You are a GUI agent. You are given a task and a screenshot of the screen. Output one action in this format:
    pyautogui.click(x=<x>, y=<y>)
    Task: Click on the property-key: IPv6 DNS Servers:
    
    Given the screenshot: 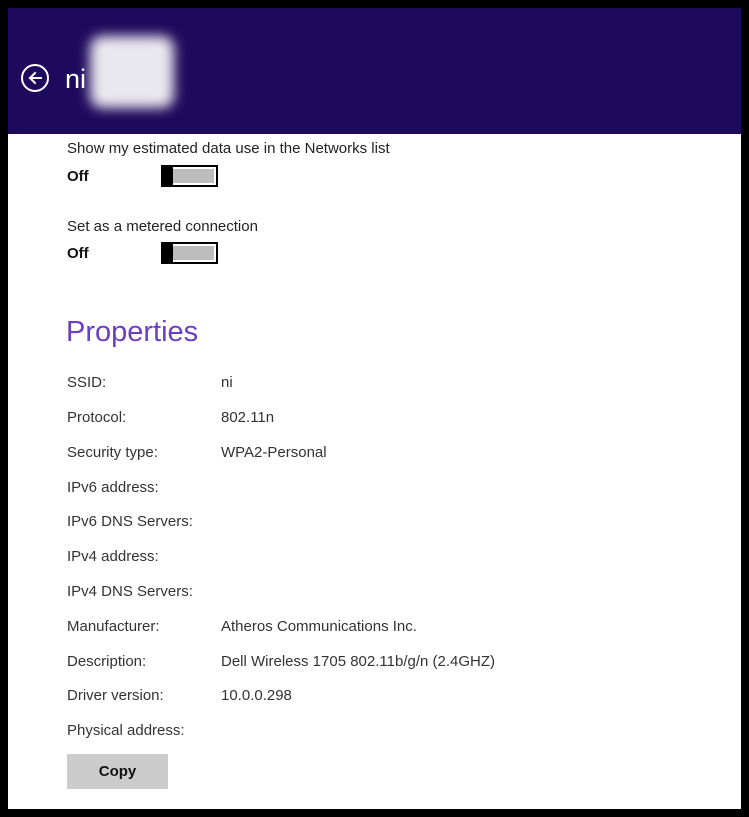 What is the action you would take?
    pyautogui.click(x=130, y=521)
    